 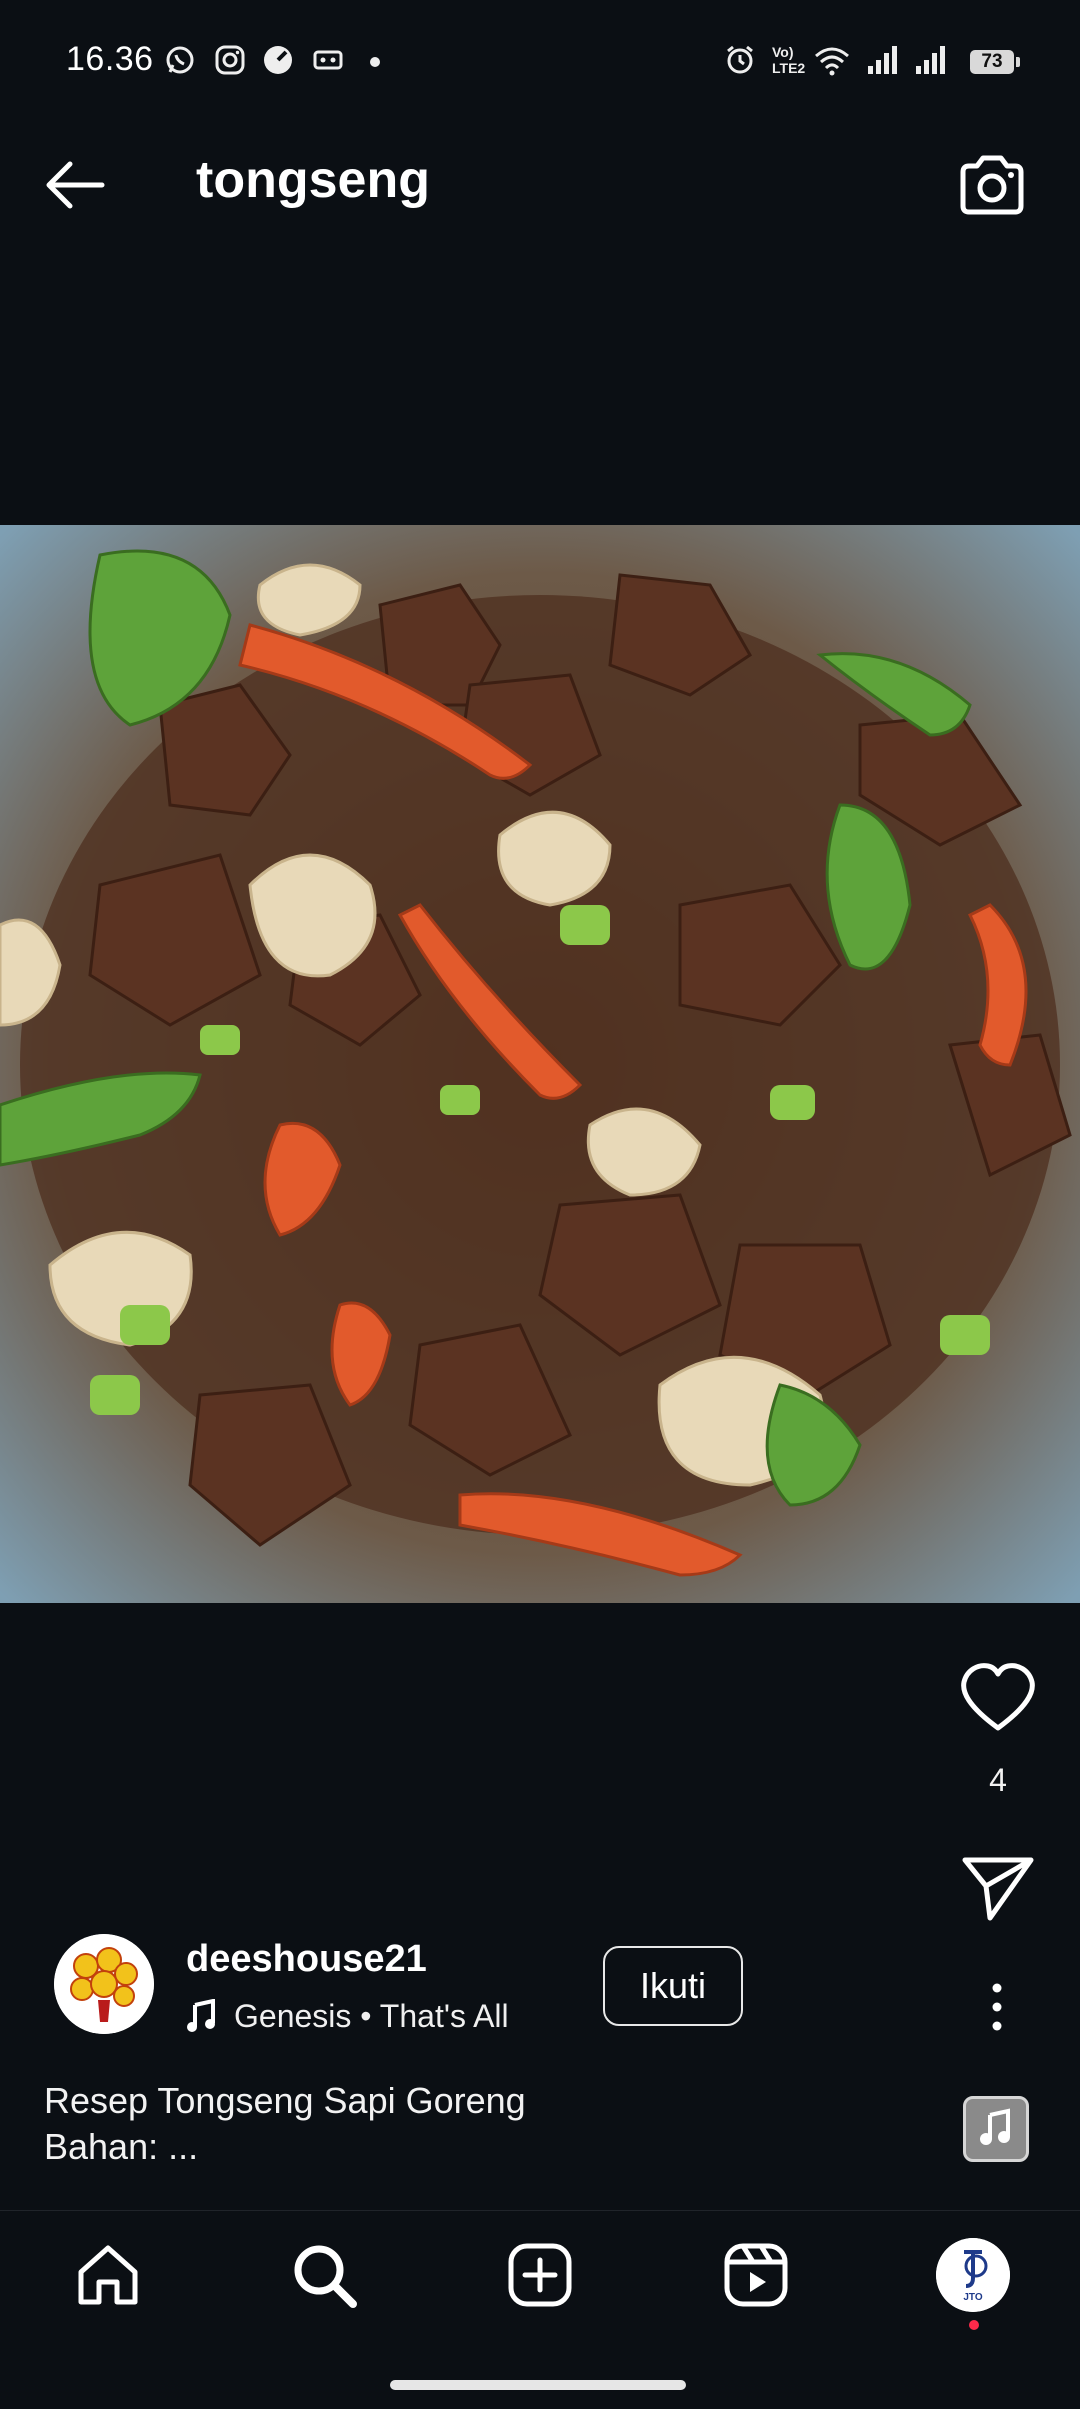 I want to click on whatsapp-icon, so click(x=180, y=60).